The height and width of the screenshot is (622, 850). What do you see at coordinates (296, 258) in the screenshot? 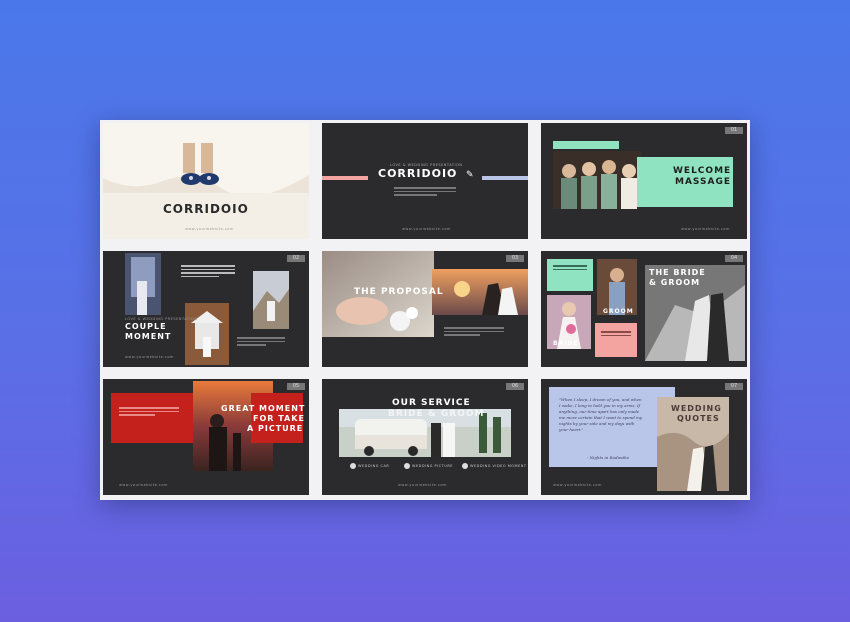
I see `slide-number: 02` at bounding box center [296, 258].